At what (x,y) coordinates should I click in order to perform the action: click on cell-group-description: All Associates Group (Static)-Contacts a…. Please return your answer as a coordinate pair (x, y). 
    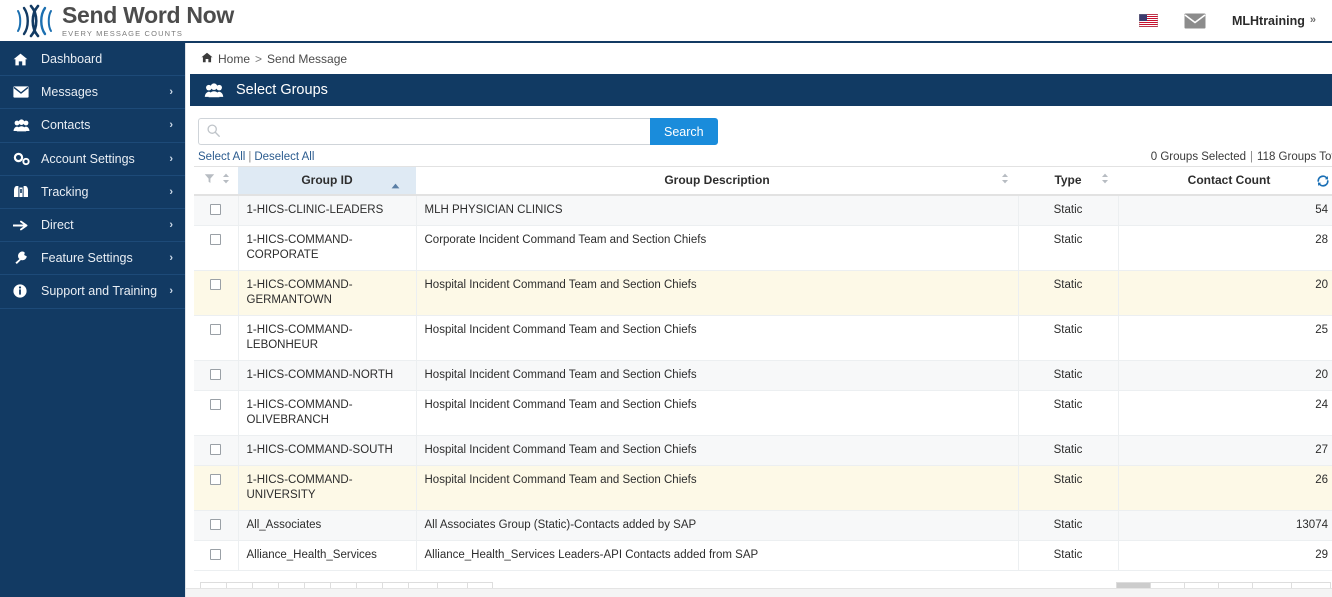
    Looking at the image, I should click on (717, 525).